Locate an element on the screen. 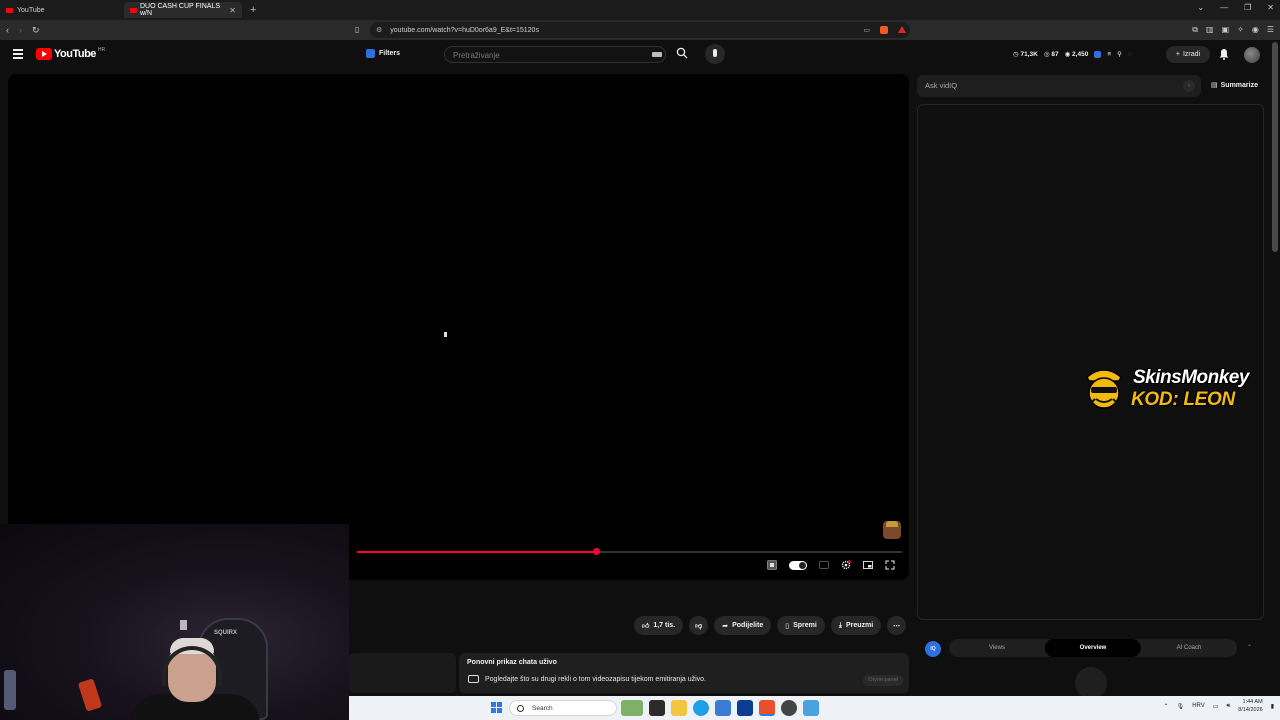  vpn-icon: ◉ is located at coordinates (1255, 30).